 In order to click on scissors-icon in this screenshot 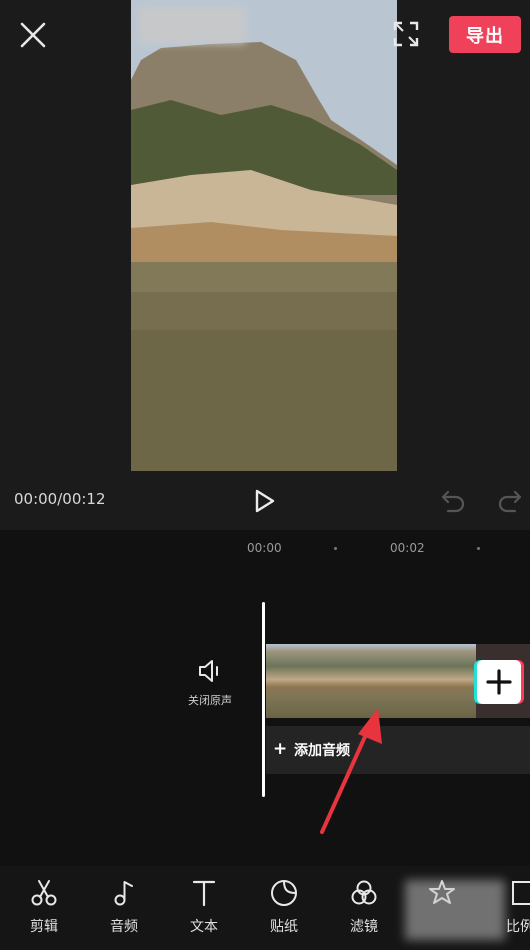, I will do `click(44, 893)`.